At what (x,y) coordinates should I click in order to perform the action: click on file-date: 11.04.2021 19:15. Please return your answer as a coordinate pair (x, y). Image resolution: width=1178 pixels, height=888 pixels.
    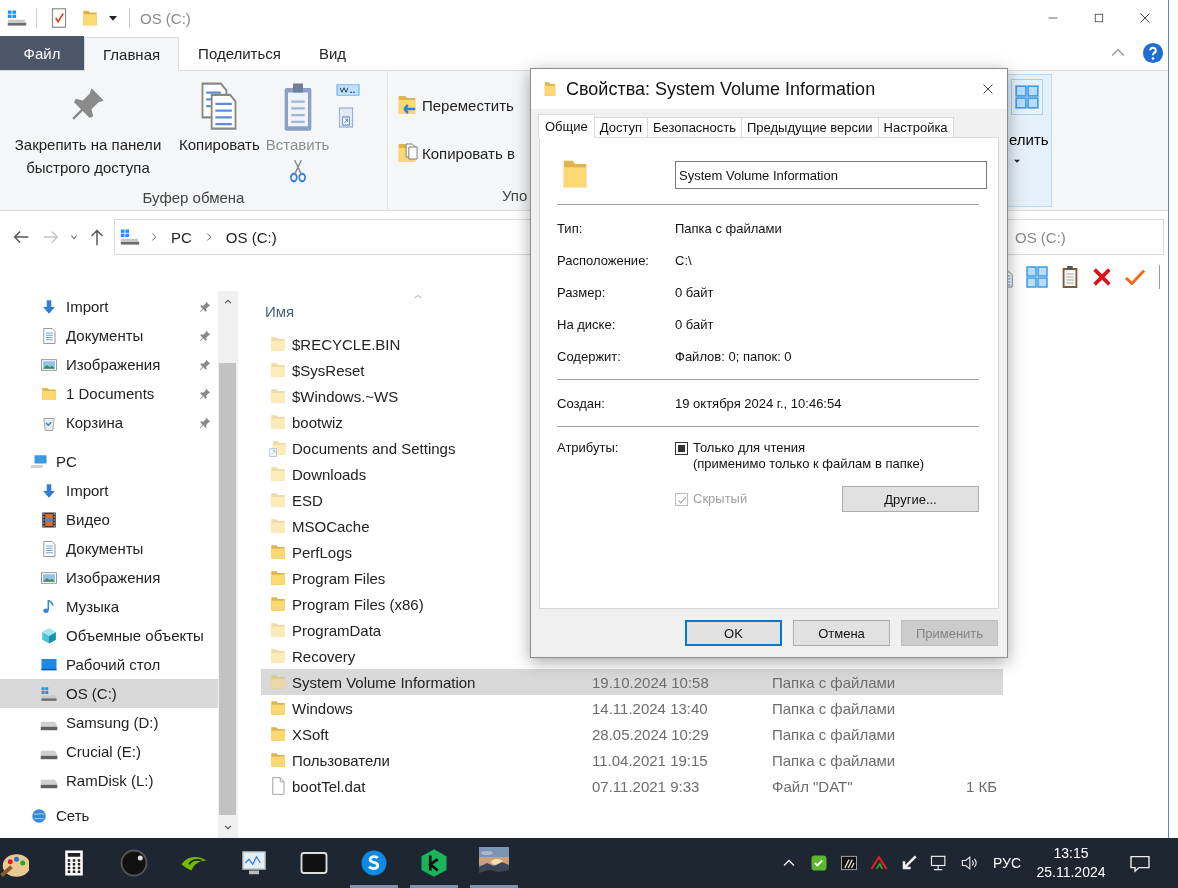
    Looking at the image, I should click on (650, 760).